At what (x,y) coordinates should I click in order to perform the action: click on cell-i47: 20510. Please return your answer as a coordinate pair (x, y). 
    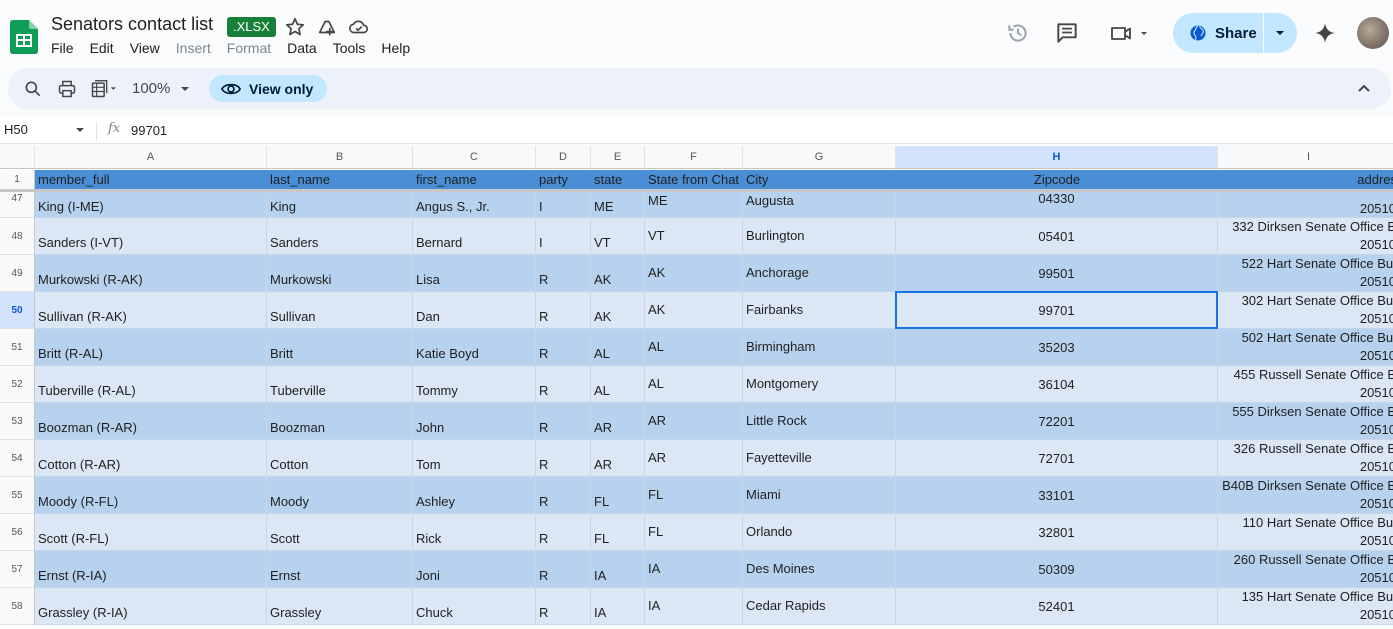
    Looking at the image, I should click on (1305, 205).